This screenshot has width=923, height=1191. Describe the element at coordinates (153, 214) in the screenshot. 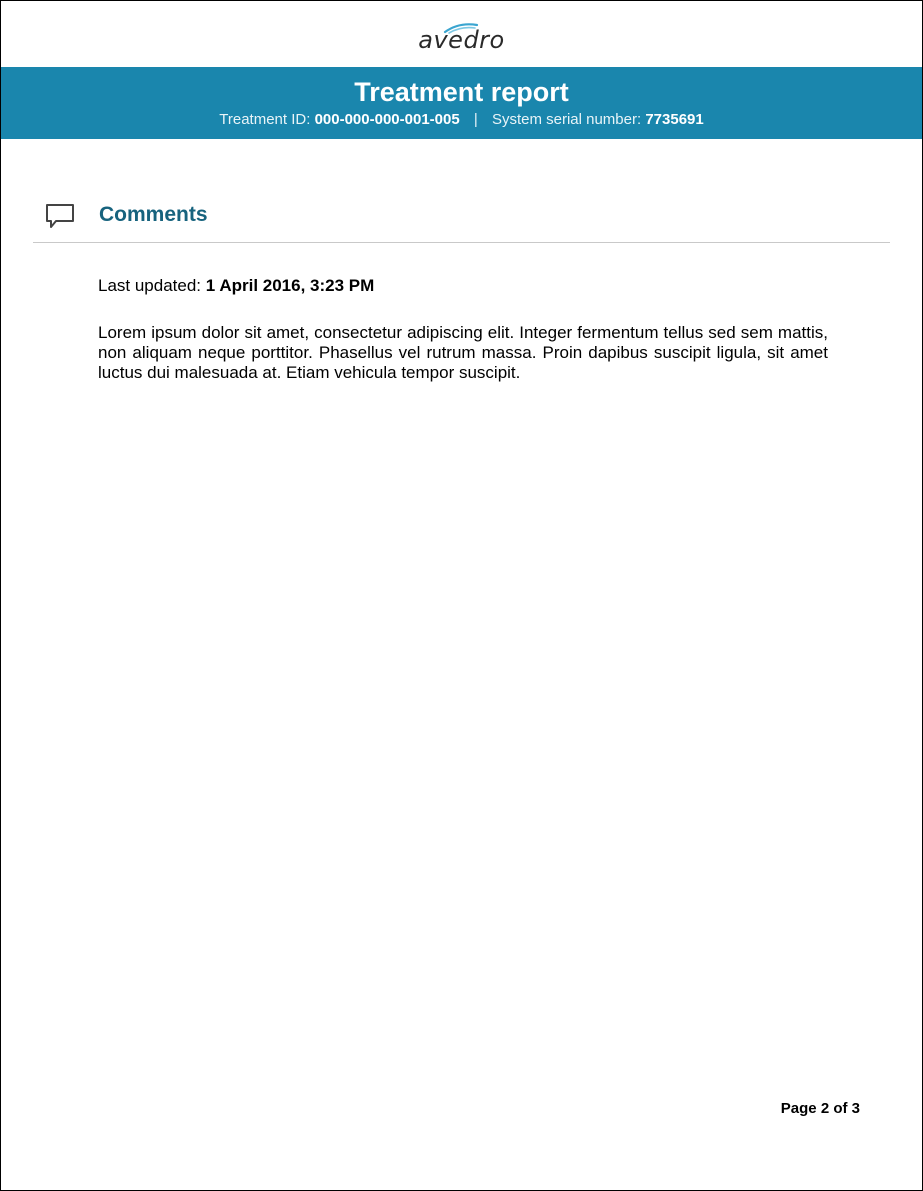

I see `section-title: Comments` at that location.